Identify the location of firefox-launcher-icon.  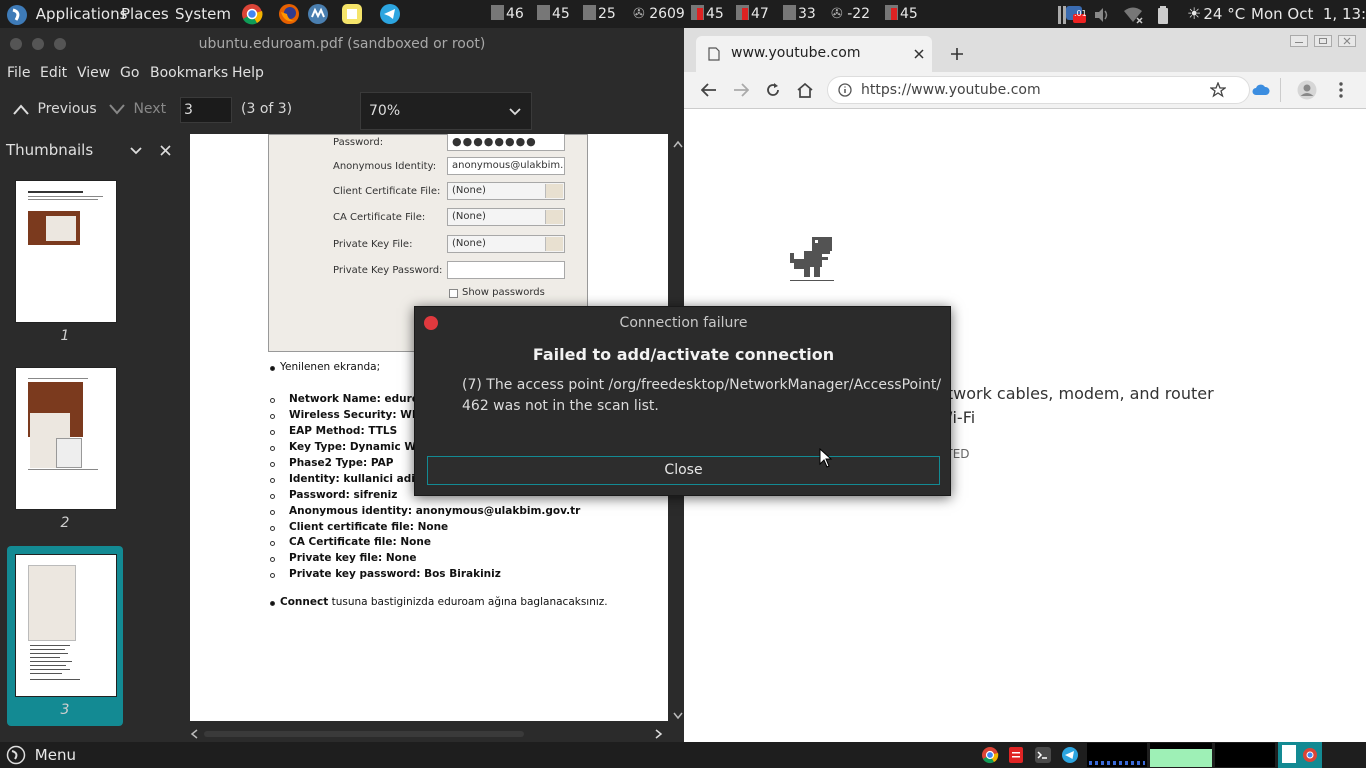
(289, 17).